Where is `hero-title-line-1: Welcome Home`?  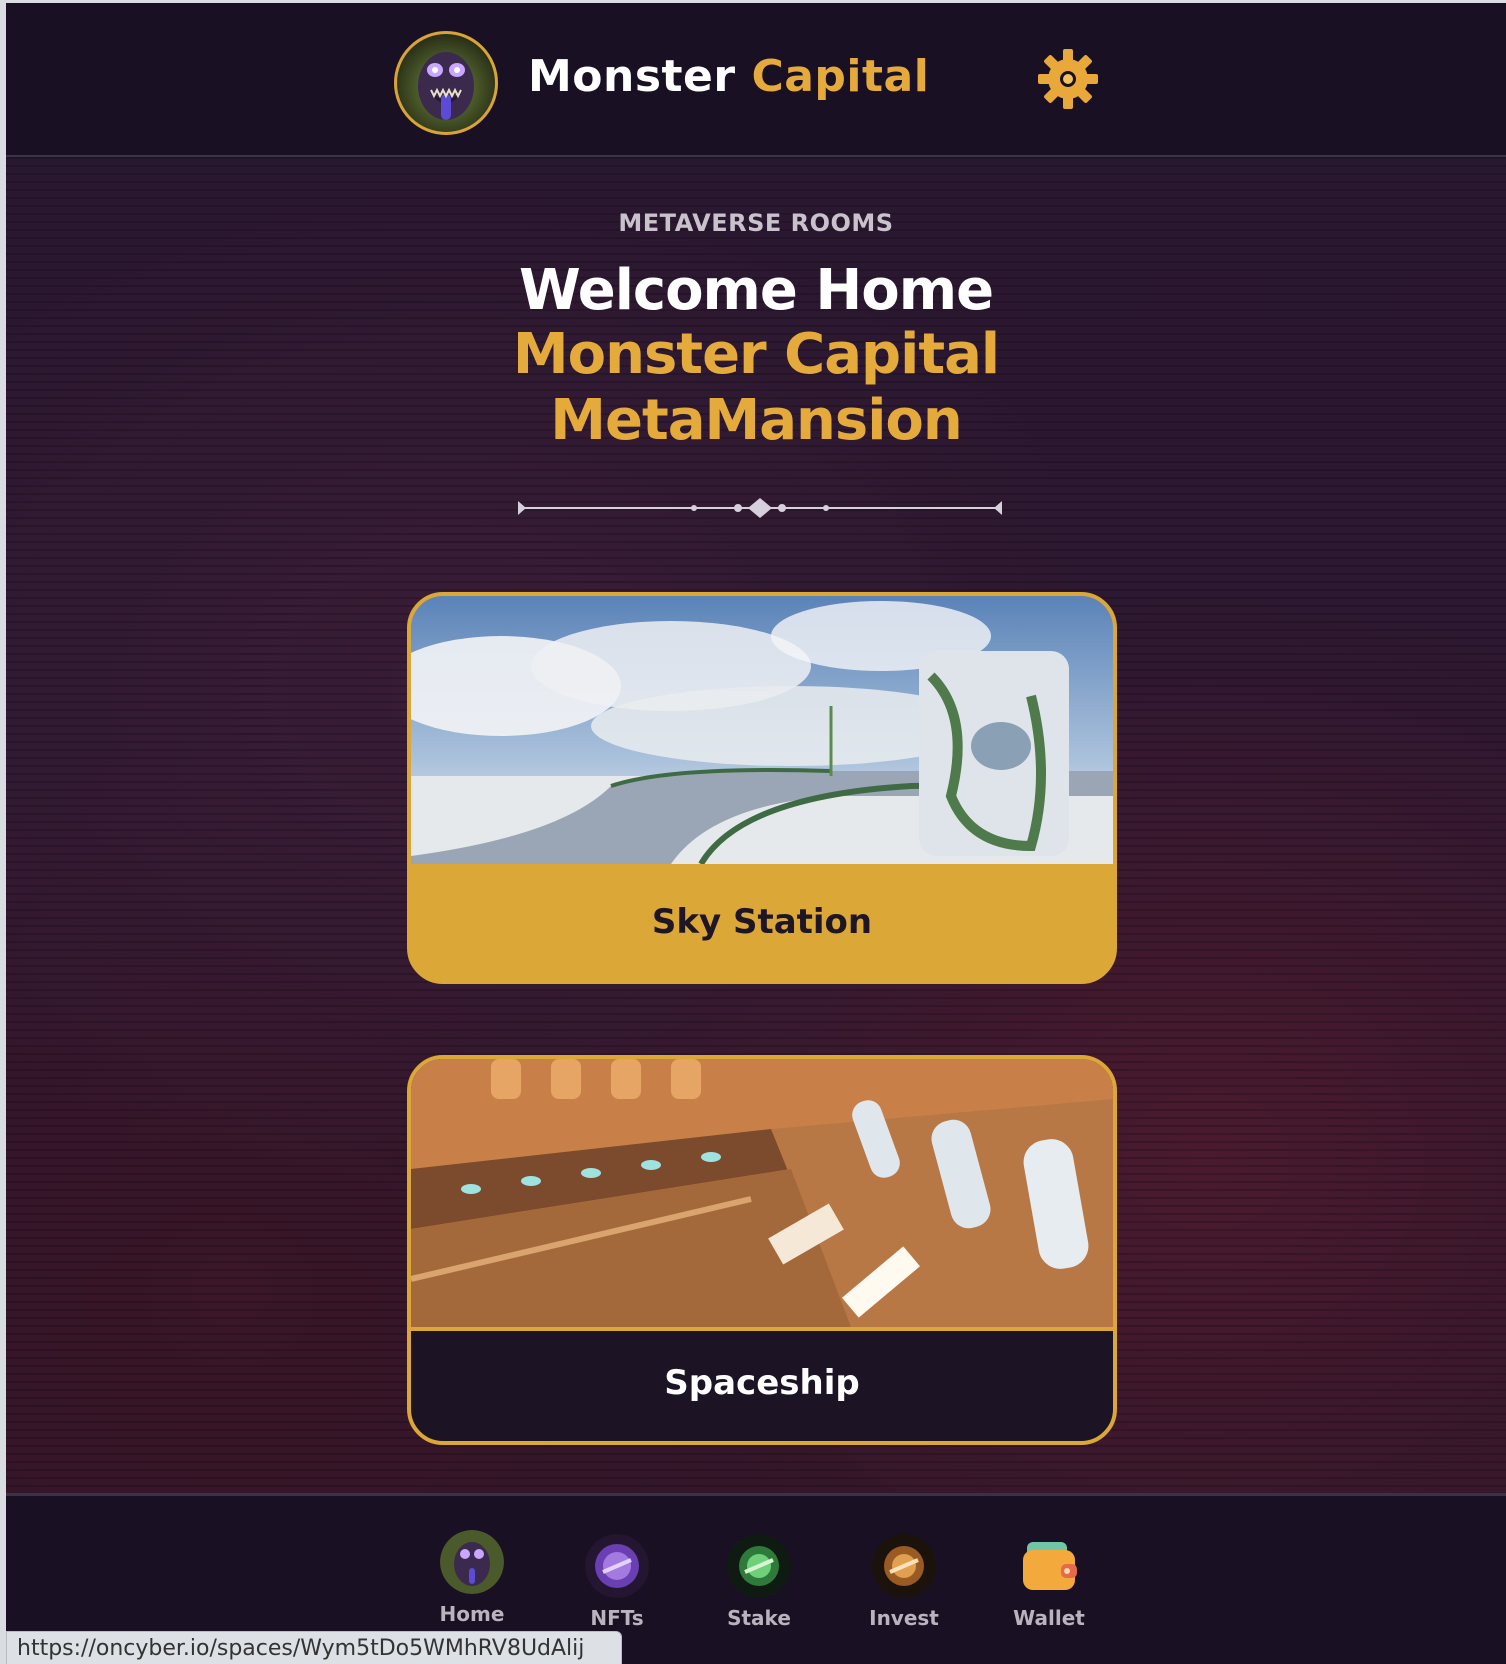 hero-title-line-1: Welcome Home is located at coordinates (756, 290).